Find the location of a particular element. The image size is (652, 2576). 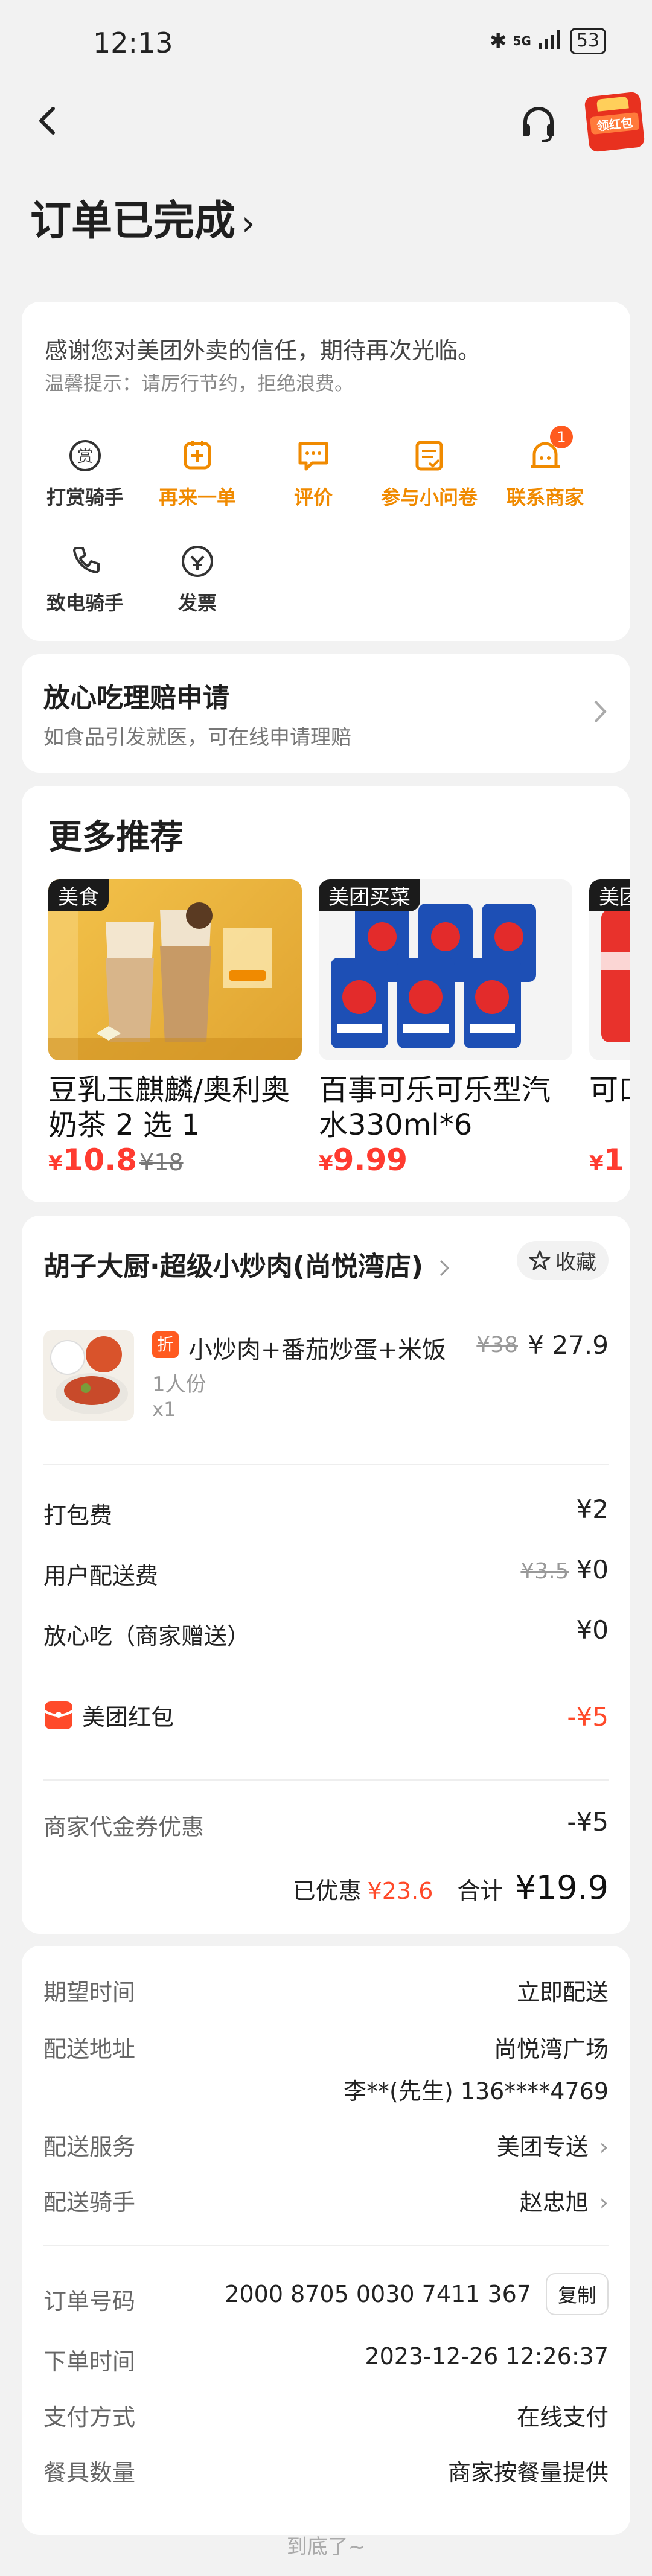

action-invoice: 发票 is located at coordinates (197, 579).